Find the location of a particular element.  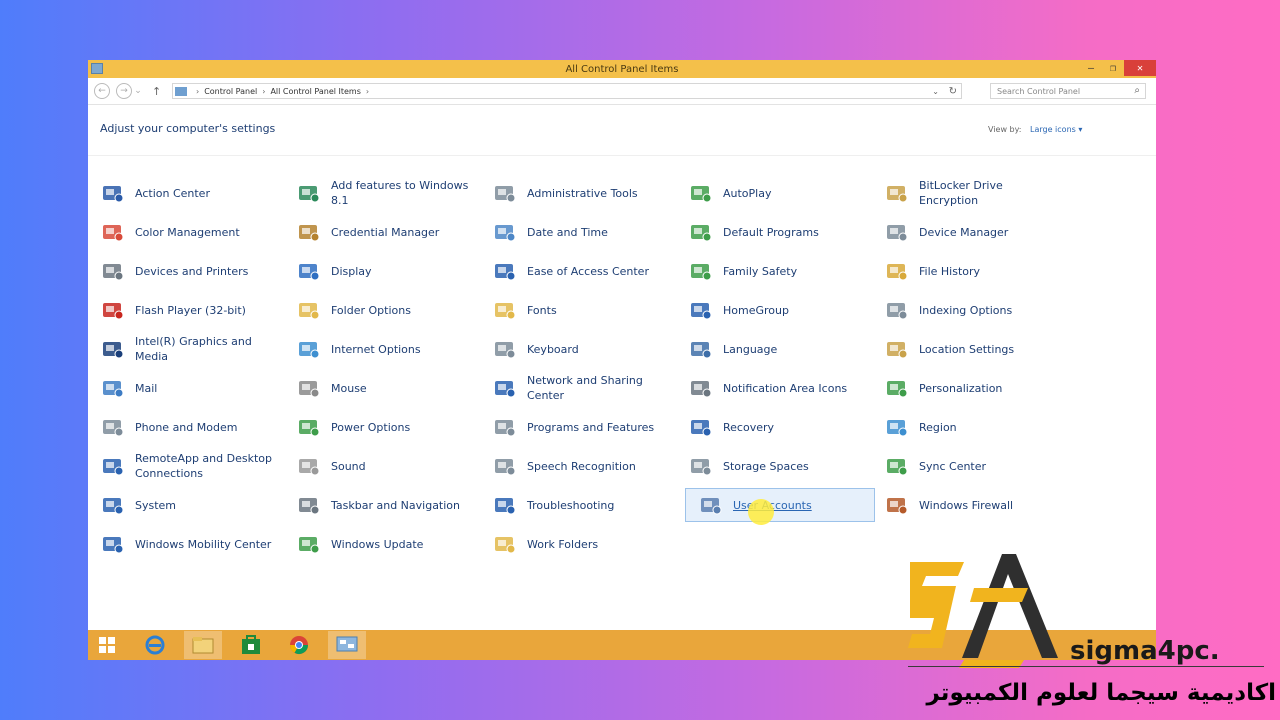

view-by-dropdown: Large icons ▾ is located at coordinates (1056, 129).